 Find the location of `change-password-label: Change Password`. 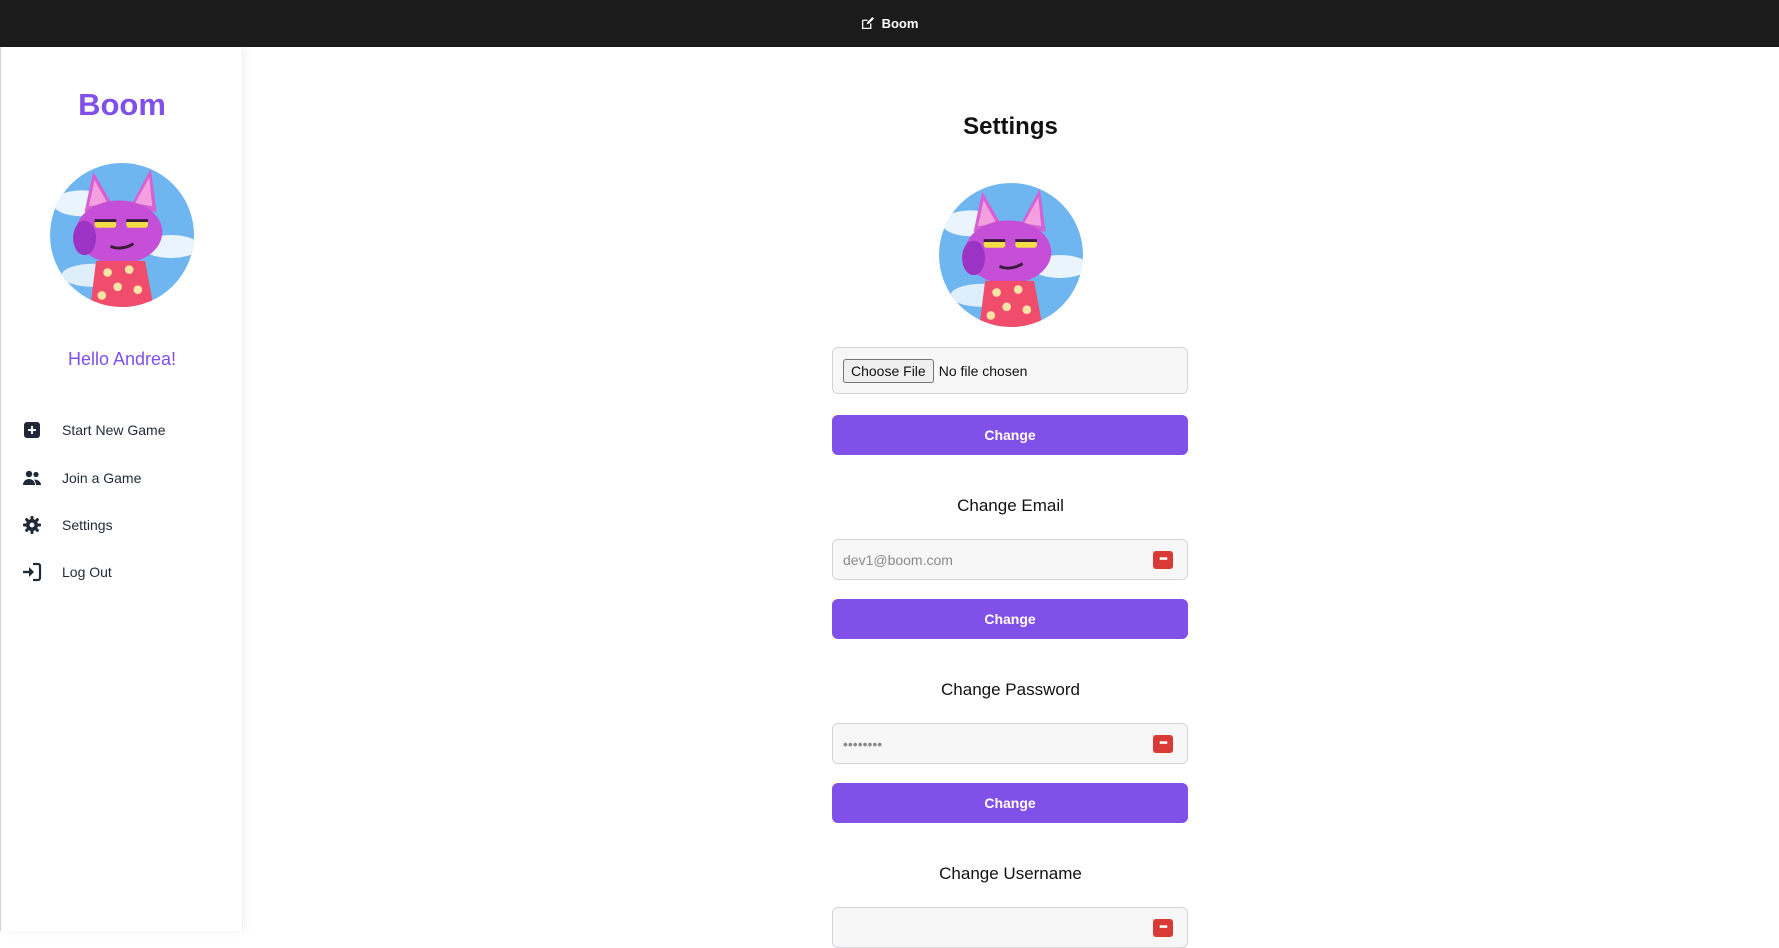

change-password-label: Change Password is located at coordinates (1010, 689).